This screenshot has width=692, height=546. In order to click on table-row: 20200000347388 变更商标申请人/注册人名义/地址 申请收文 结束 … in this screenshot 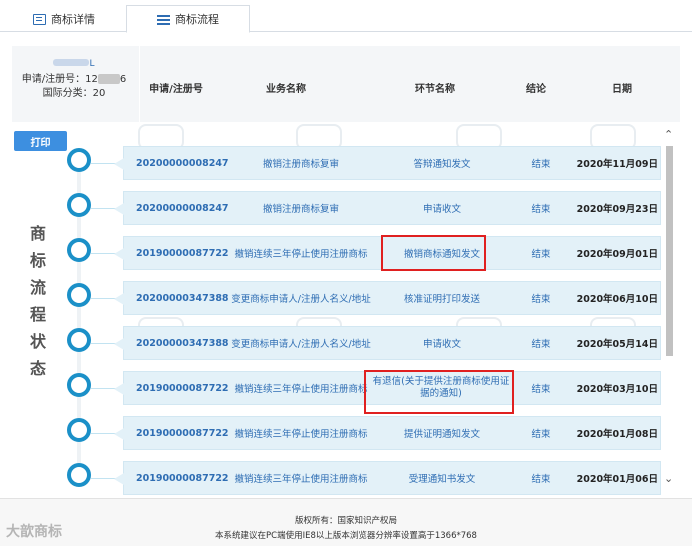, I will do `click(387, 343)`.